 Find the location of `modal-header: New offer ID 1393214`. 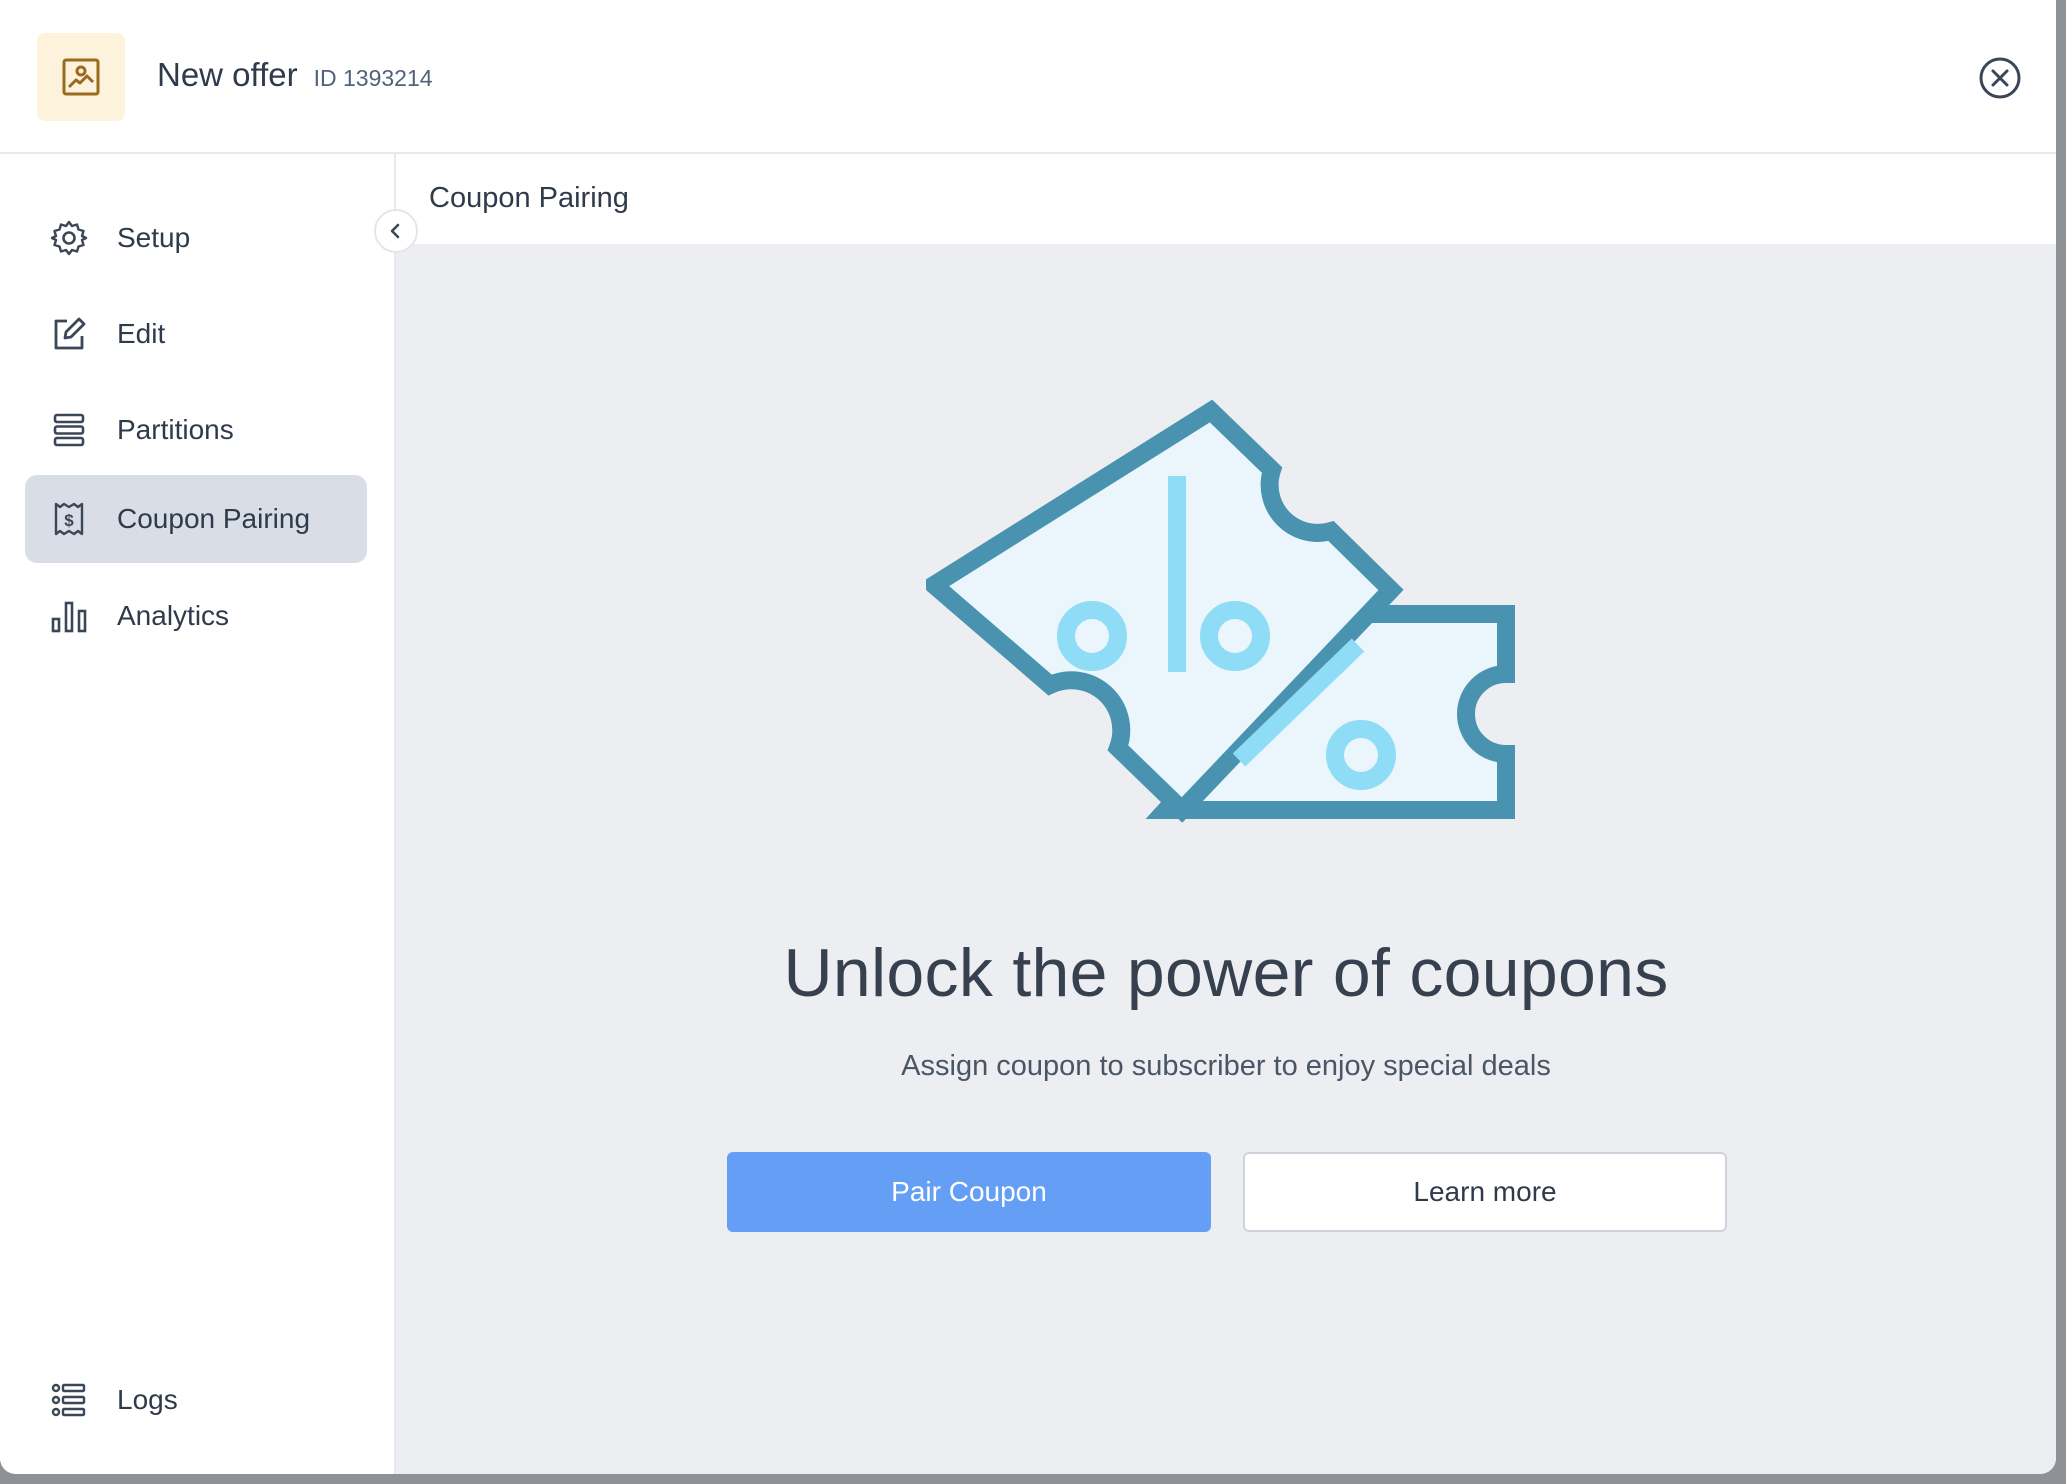

modal-header: New offer ID 1393214 is located at coordinates (1028, 77).